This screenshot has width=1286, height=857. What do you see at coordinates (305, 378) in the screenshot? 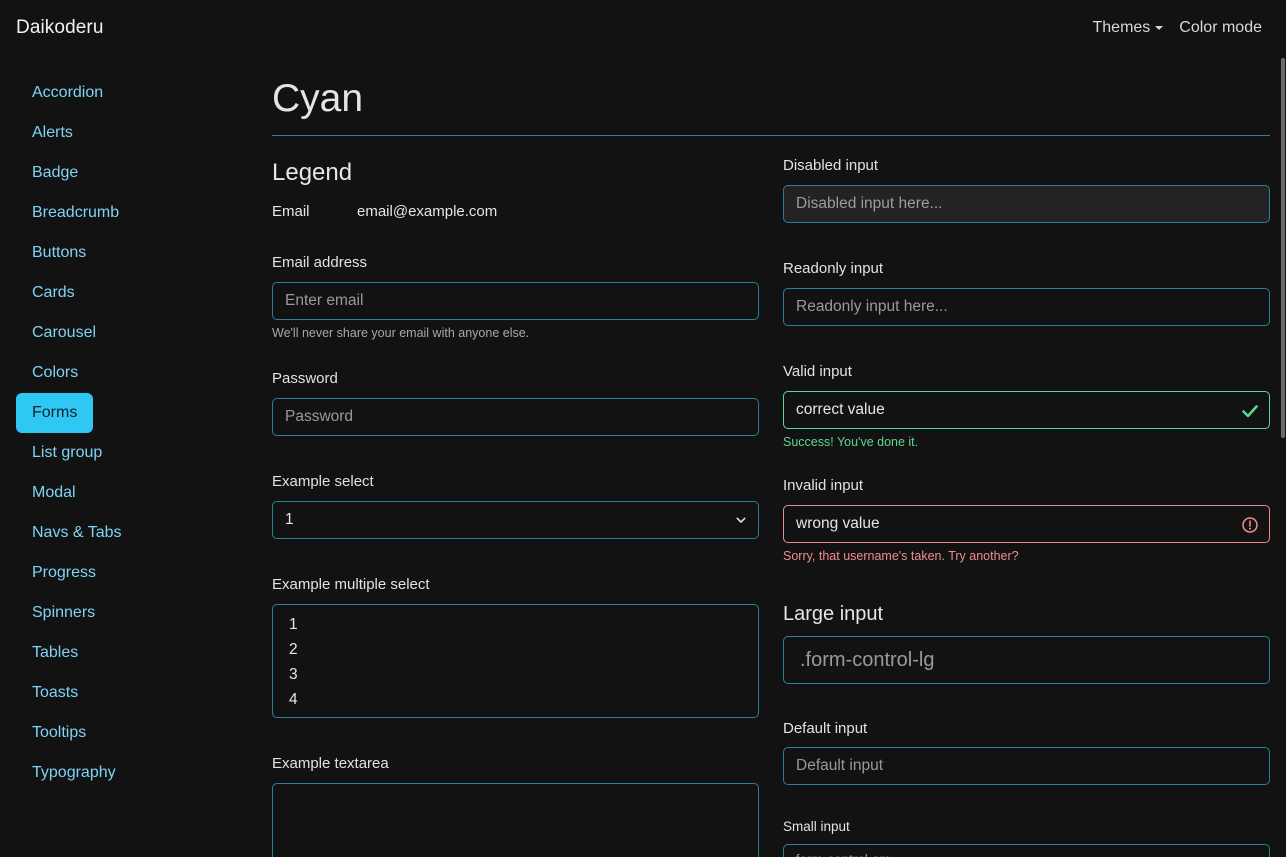
I see `password-label: Password` at bounding box center [305, 378].